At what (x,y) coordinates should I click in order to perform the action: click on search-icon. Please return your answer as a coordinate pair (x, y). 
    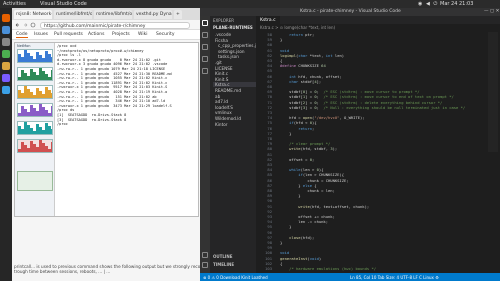
    Looking at the image, I should click on (205, 35).